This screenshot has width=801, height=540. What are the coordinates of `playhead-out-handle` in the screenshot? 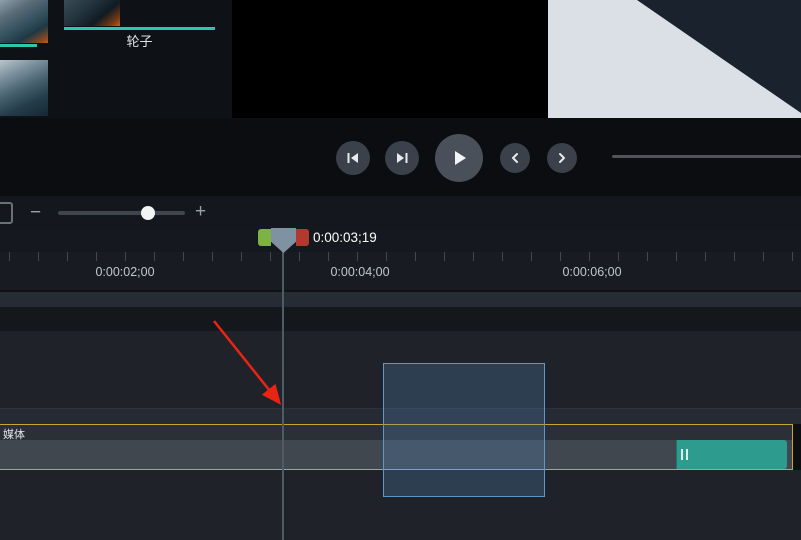 It's located at (302, 237).